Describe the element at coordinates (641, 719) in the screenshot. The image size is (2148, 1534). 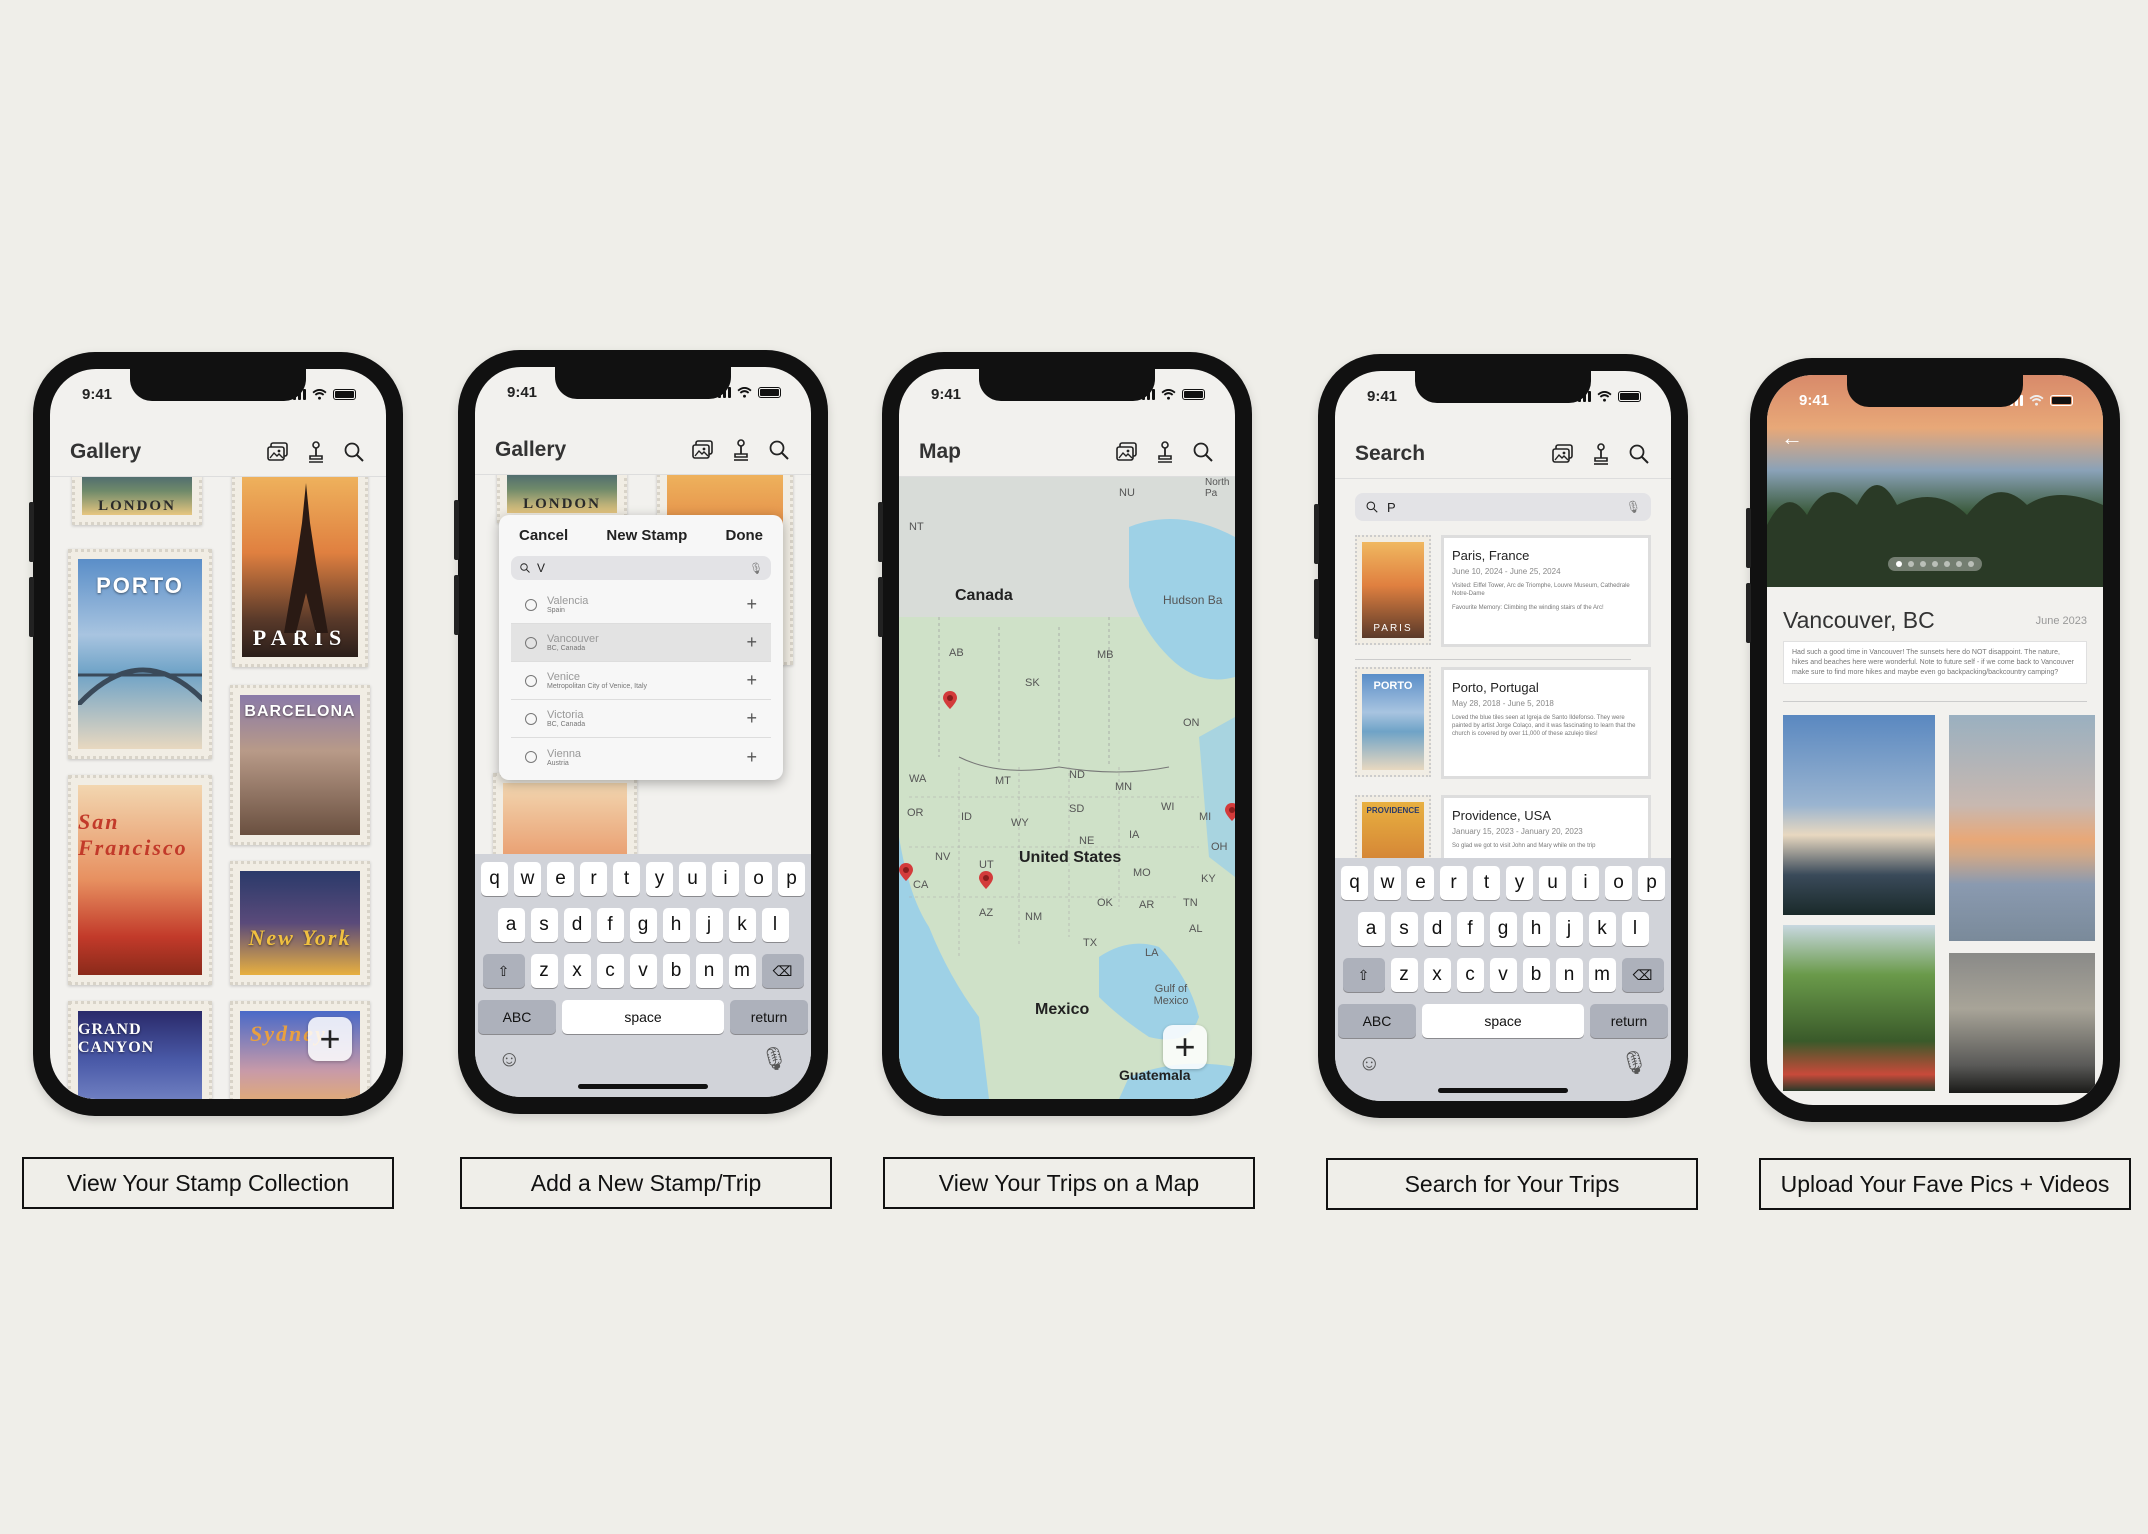
I see `location-result: Victoria BC, Canada +` at that location.